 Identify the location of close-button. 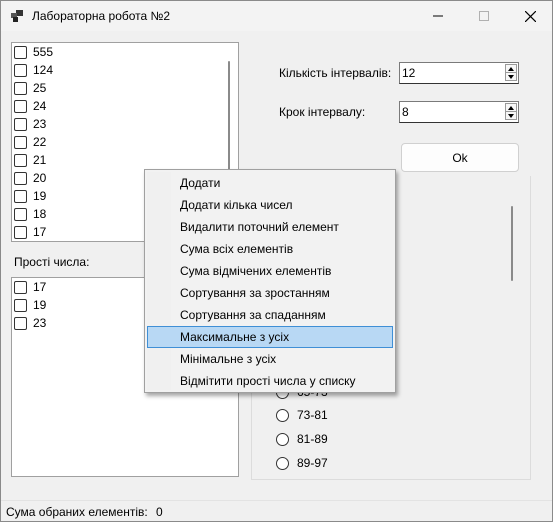
(530, 16).